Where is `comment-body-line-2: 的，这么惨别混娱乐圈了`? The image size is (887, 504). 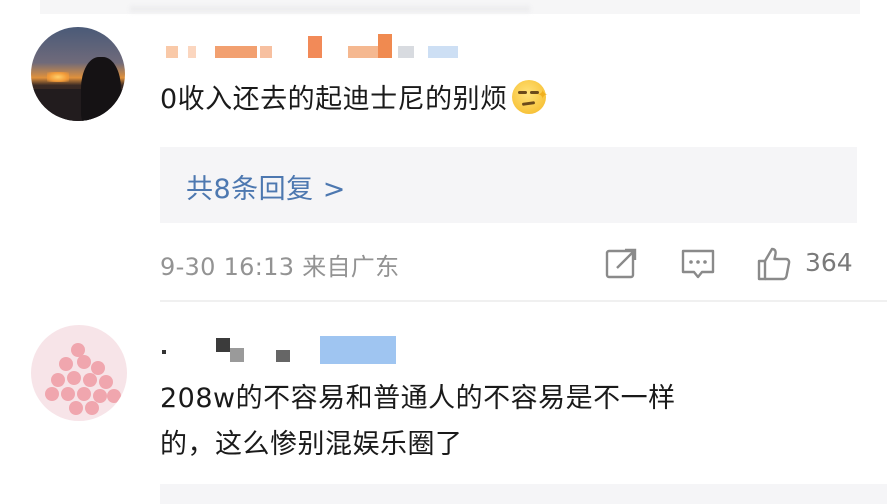 comment-body-line-2: 的，这么惨别混娱乐圈了 is located at coordinates (311, 444).